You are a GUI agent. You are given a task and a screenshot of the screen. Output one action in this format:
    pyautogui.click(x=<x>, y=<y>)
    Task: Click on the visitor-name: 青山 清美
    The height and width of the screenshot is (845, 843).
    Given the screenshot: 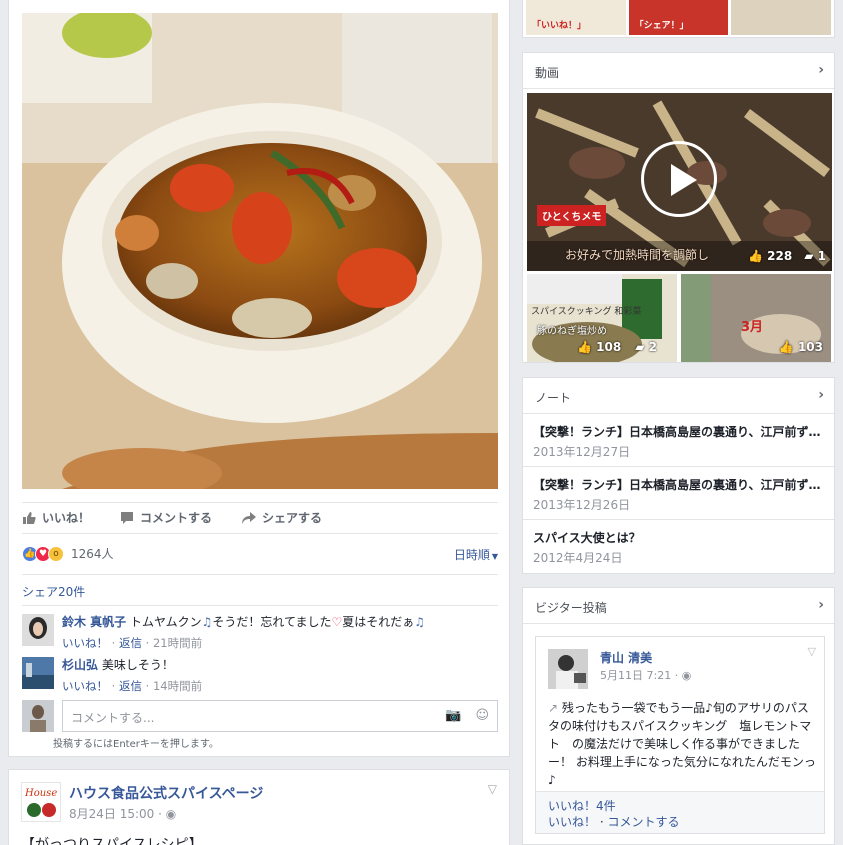 What is the action you would take?
    pyautogui.click(x=626, y=657)
    